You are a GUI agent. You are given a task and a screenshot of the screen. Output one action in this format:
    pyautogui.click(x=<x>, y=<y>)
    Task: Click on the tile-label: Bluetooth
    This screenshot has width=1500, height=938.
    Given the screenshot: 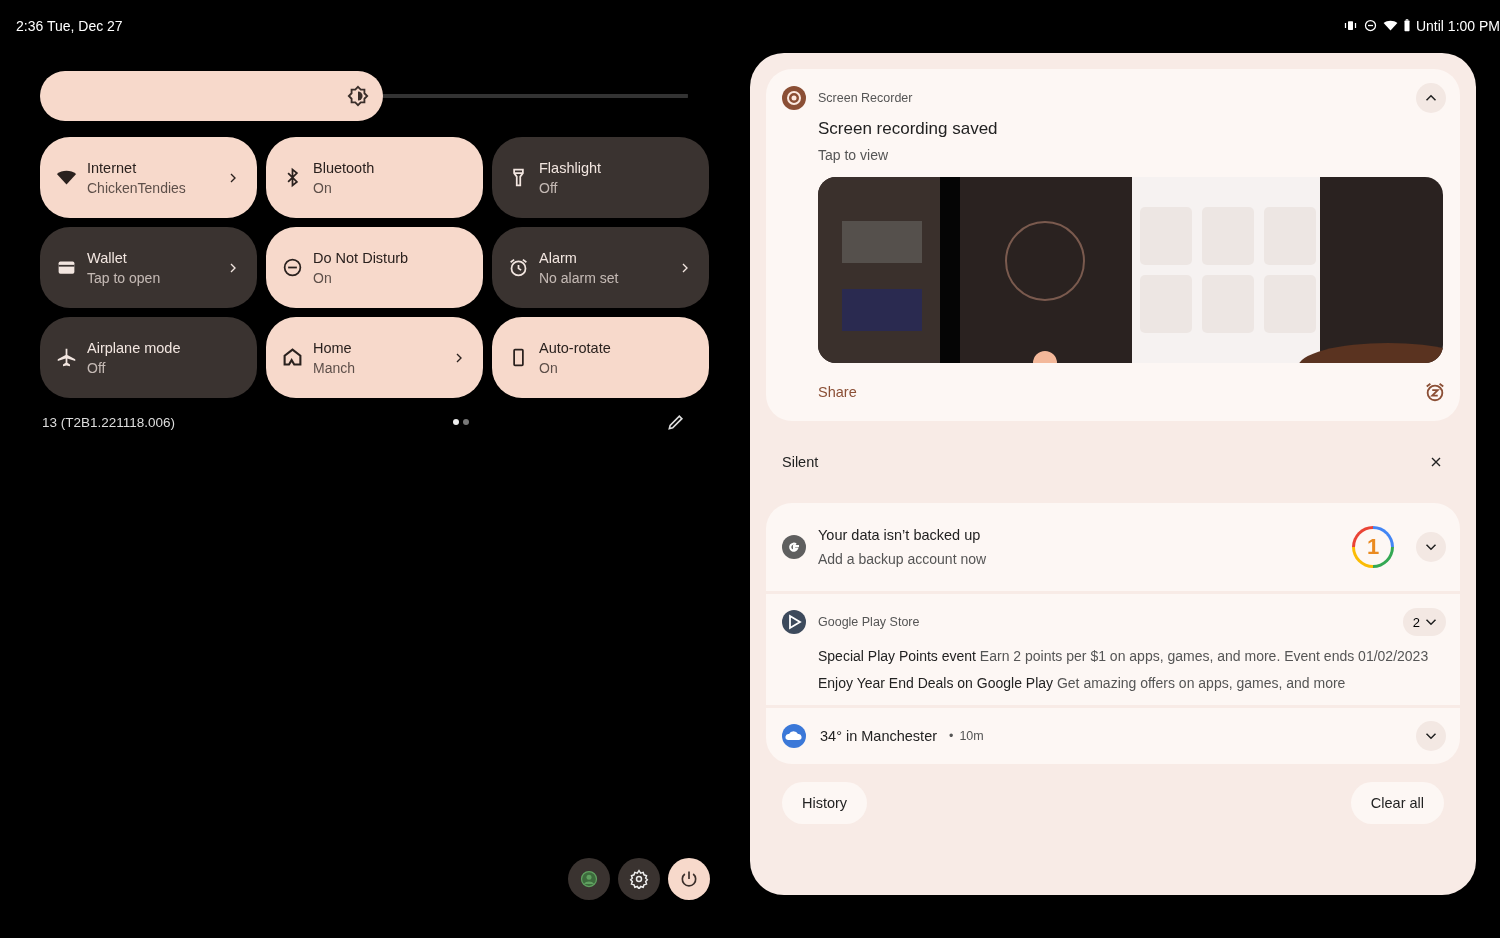 What is the action you would take?
    pyautogui.click(x=344, y=167)
    